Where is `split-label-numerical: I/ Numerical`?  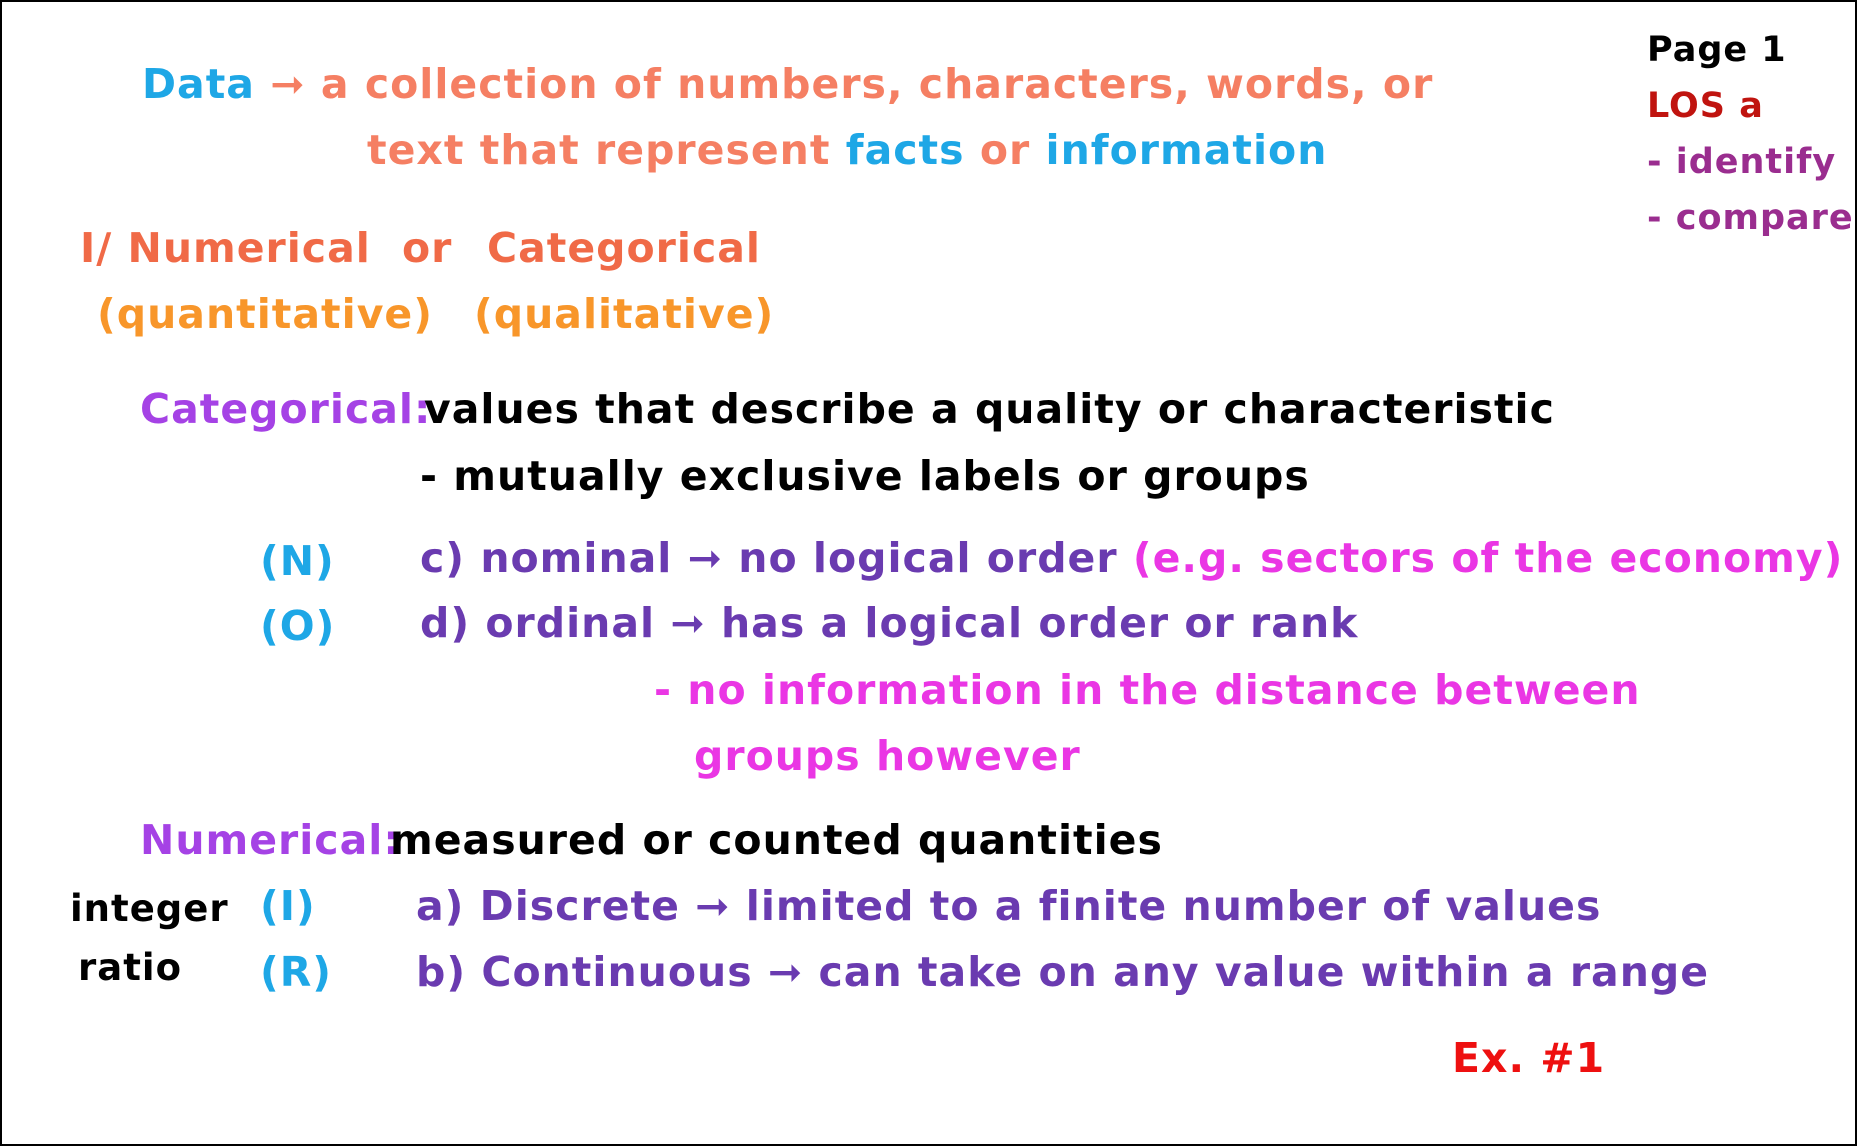 split-label-numerical: I/ Numerical is located at coordinates (225, 248).